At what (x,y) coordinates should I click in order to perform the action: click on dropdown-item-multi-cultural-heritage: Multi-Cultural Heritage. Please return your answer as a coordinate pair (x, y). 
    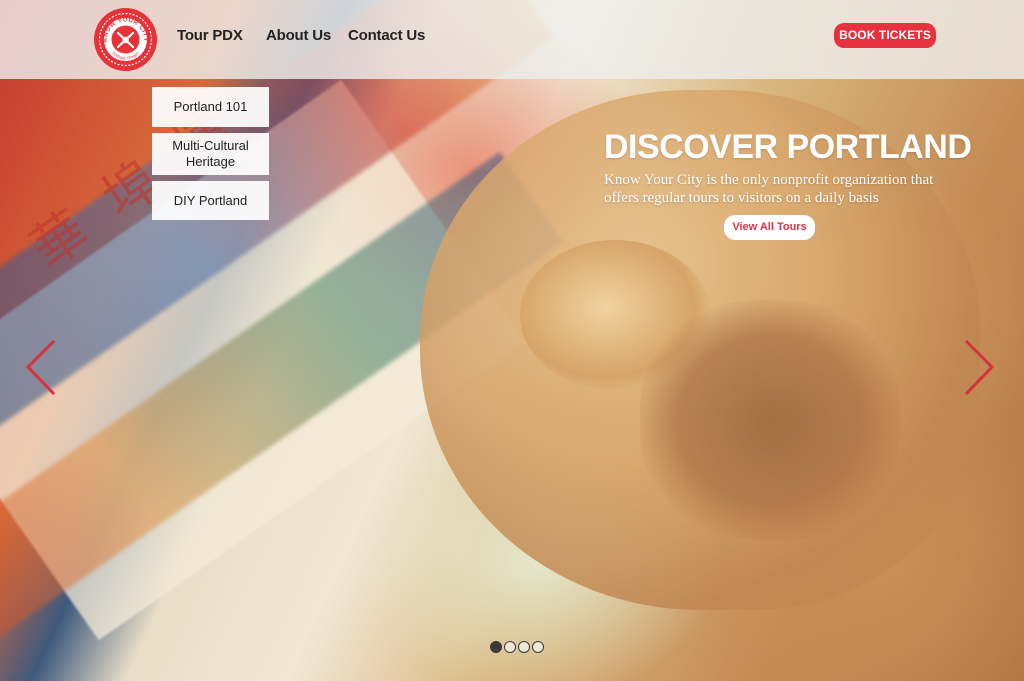
    Looking at the image, I should click on (210, 154).